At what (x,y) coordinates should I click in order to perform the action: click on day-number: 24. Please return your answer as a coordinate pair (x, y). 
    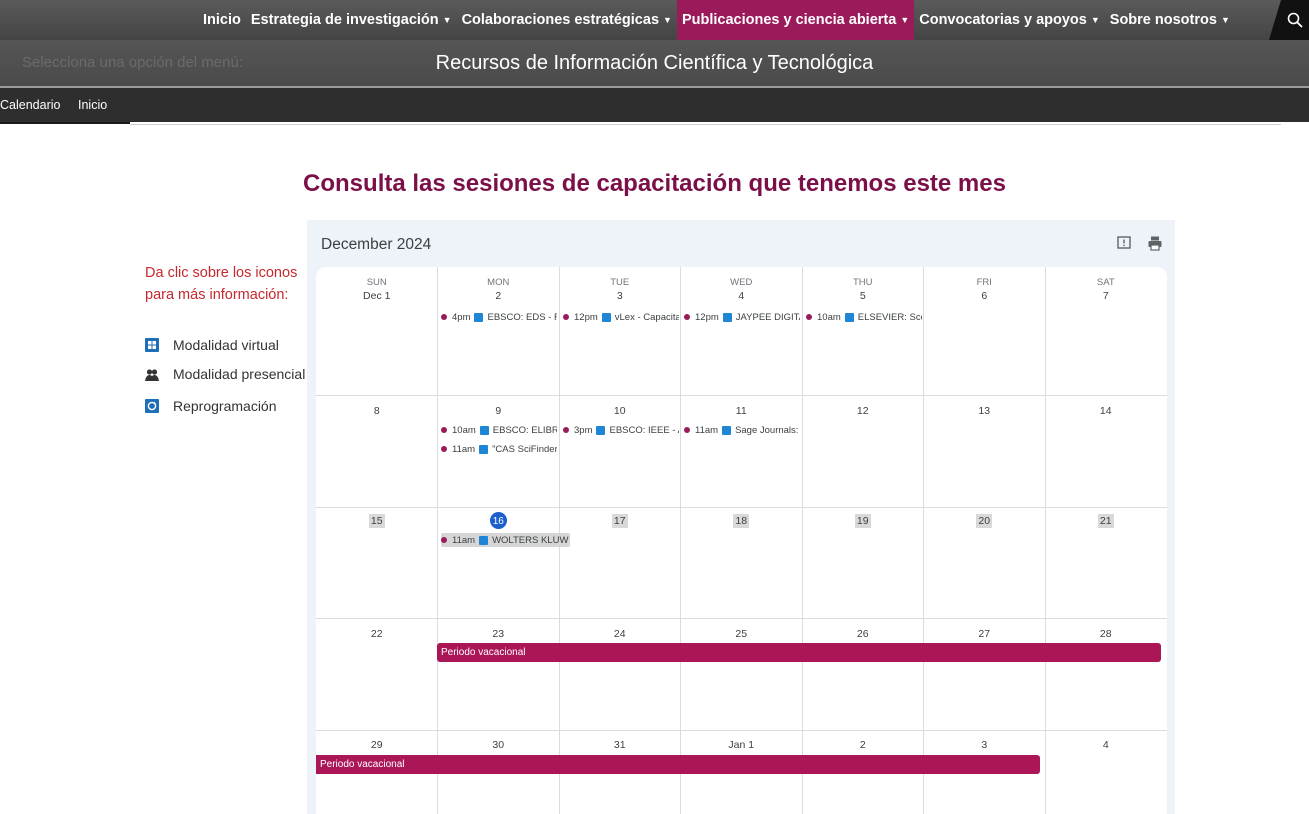
    Looking at the image, I should click on (620, 634).